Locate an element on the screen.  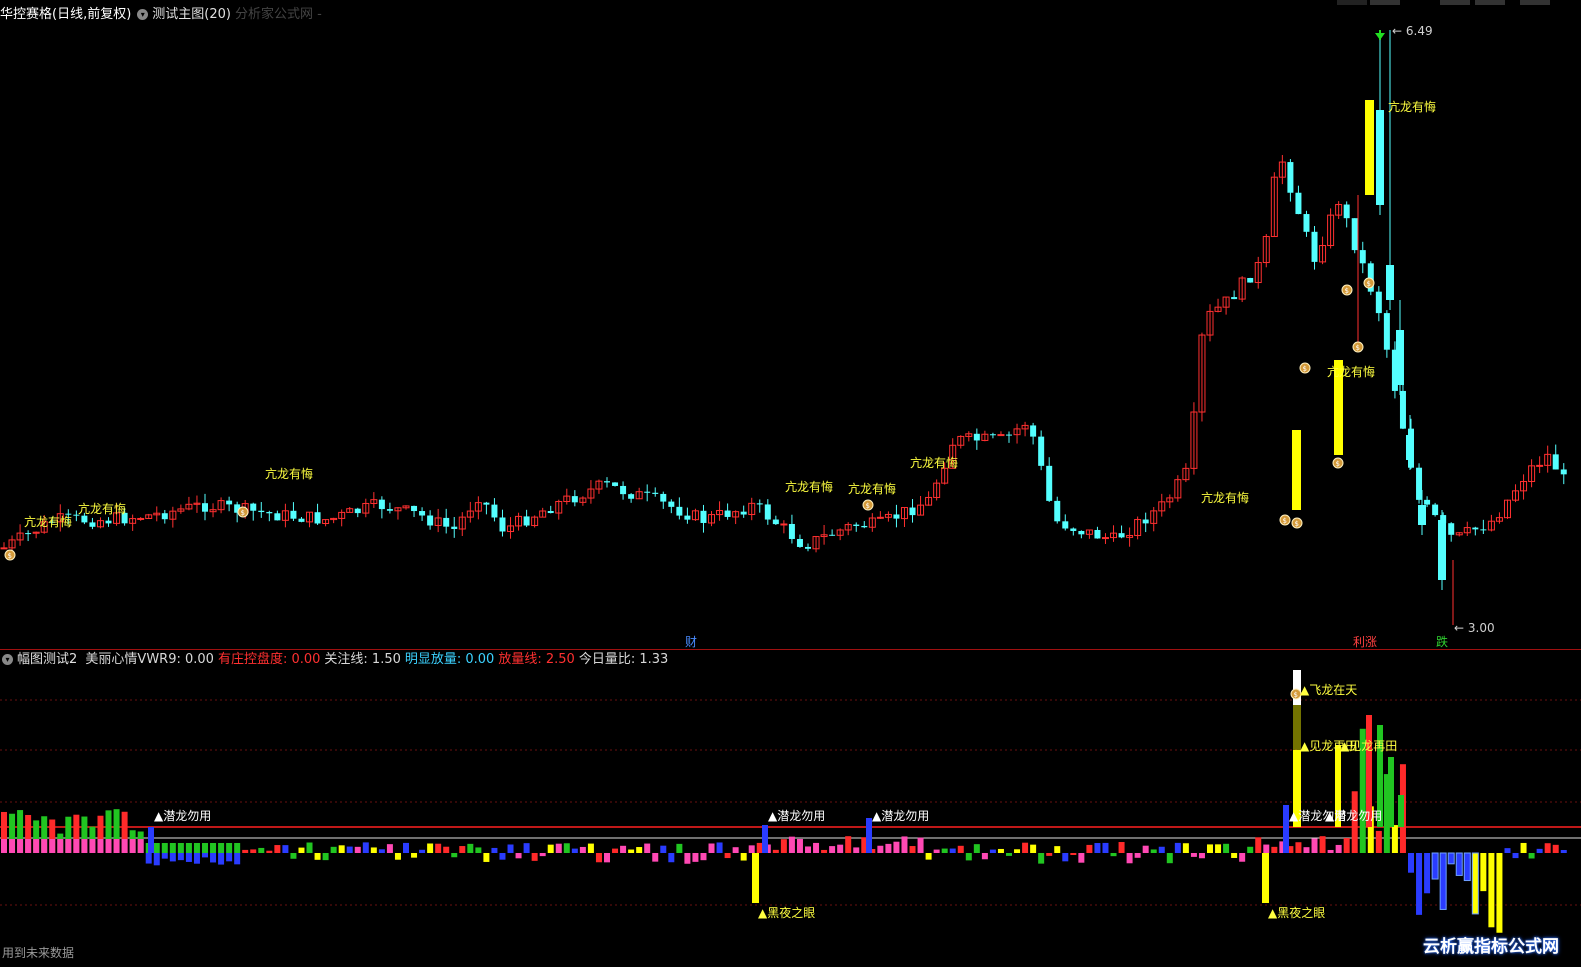
panel-divider is located at coordinates (790, 649).